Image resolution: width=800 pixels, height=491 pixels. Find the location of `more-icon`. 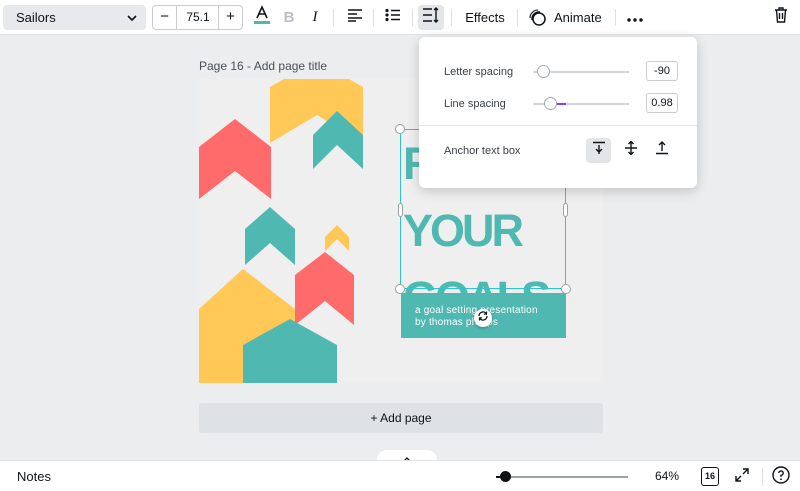

more-icon is located at coordinates (635, 18).